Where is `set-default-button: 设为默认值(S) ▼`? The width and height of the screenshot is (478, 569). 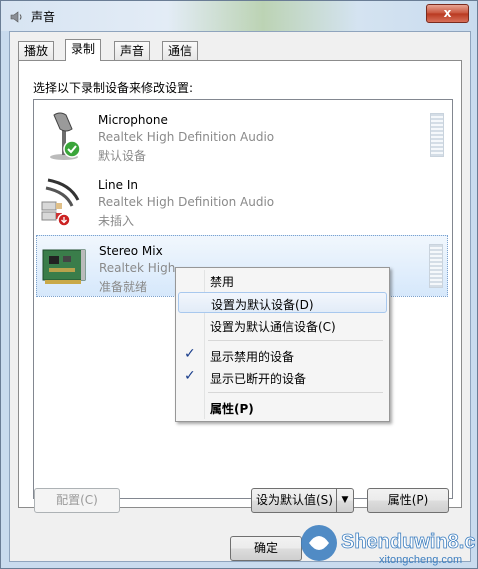 set-default-button: 设为默认值(S) ▼ is located at coordinates (302, 500).